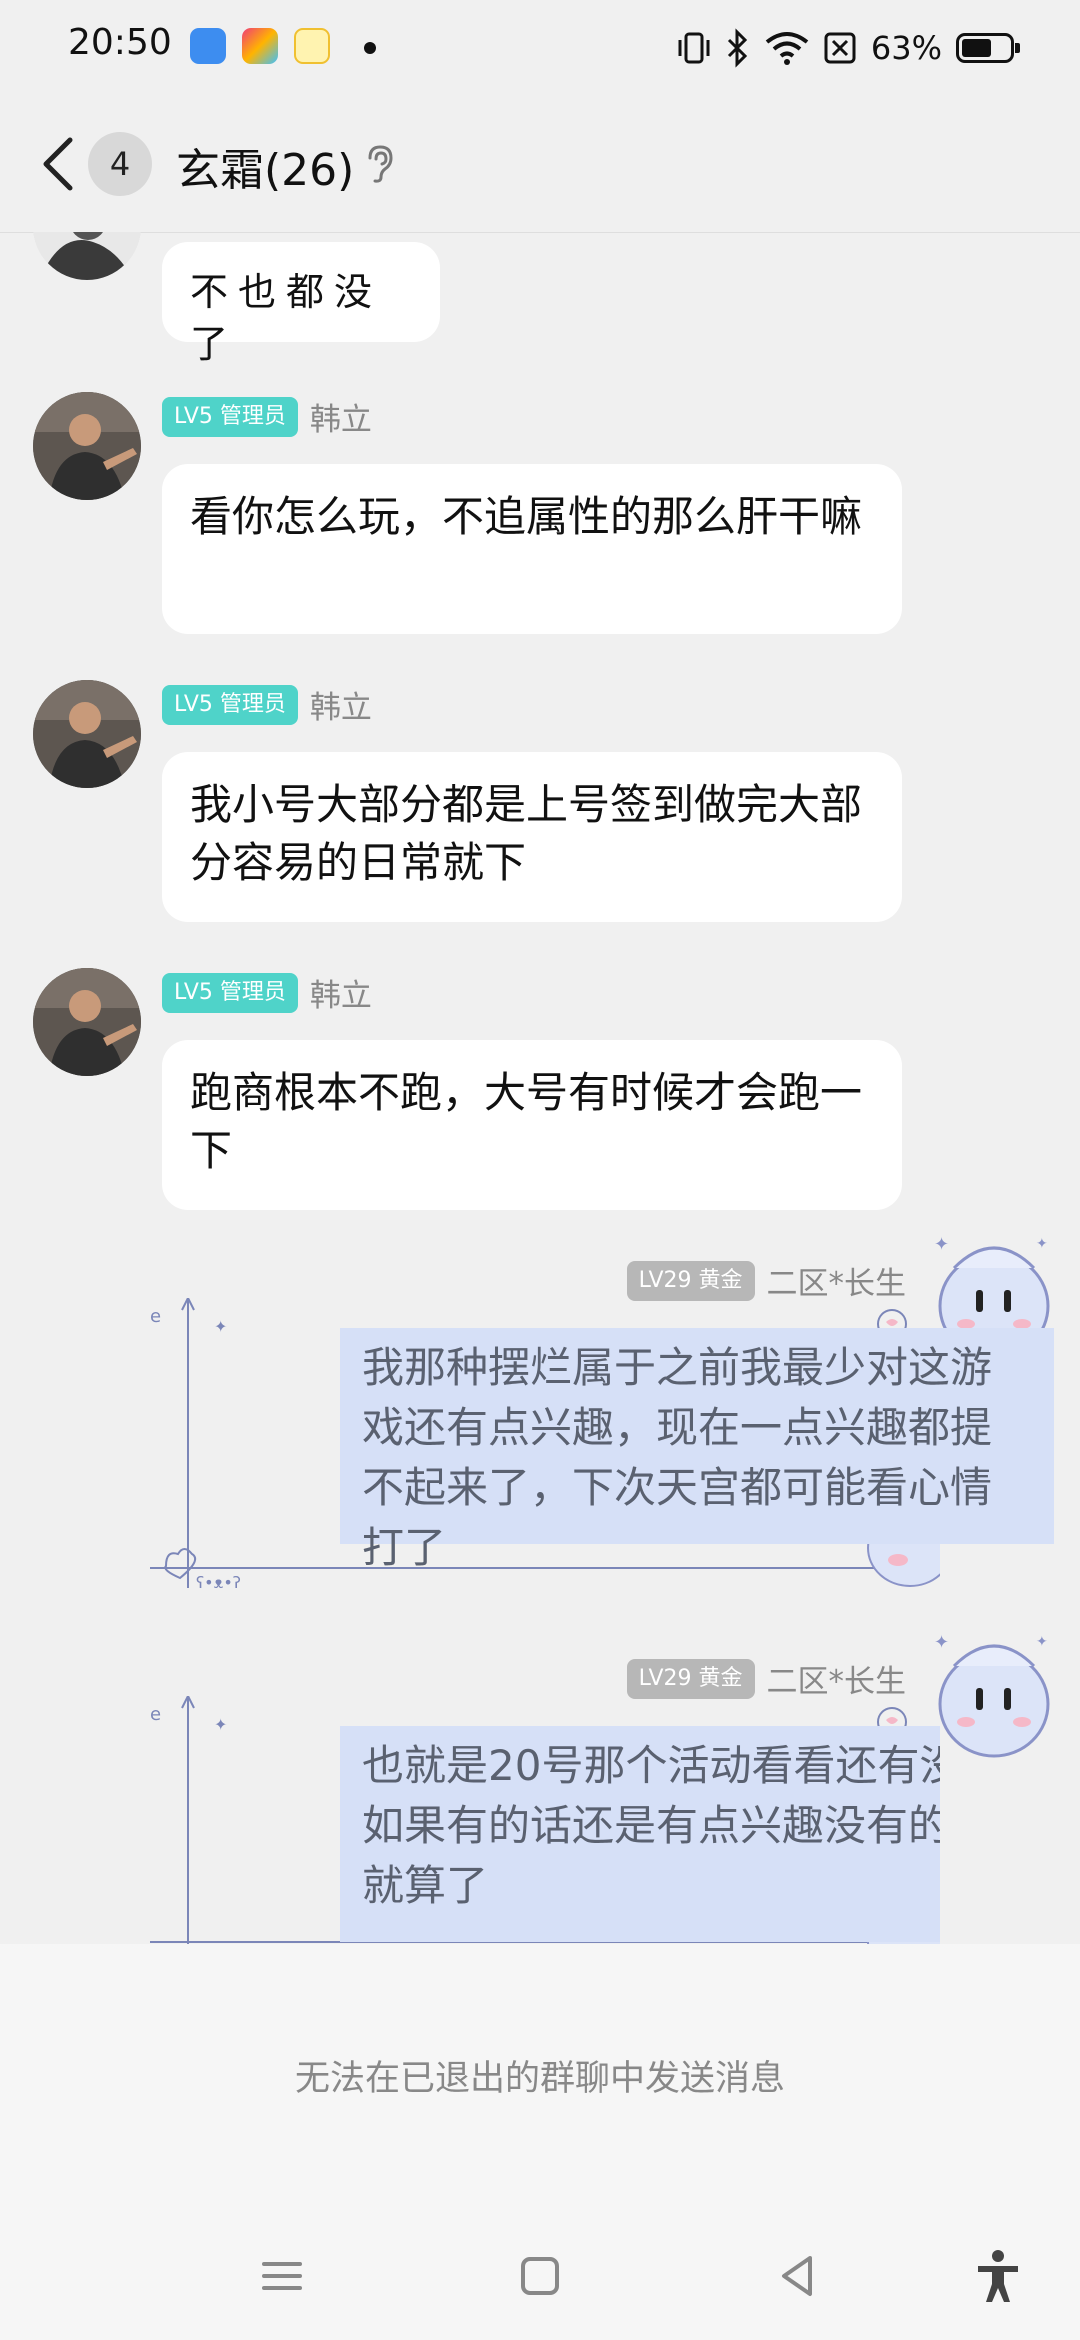 Image resolution: width=1080 pixels, height=2340 pixels. I want to click on system-nav-bar, so click(540, 2275).